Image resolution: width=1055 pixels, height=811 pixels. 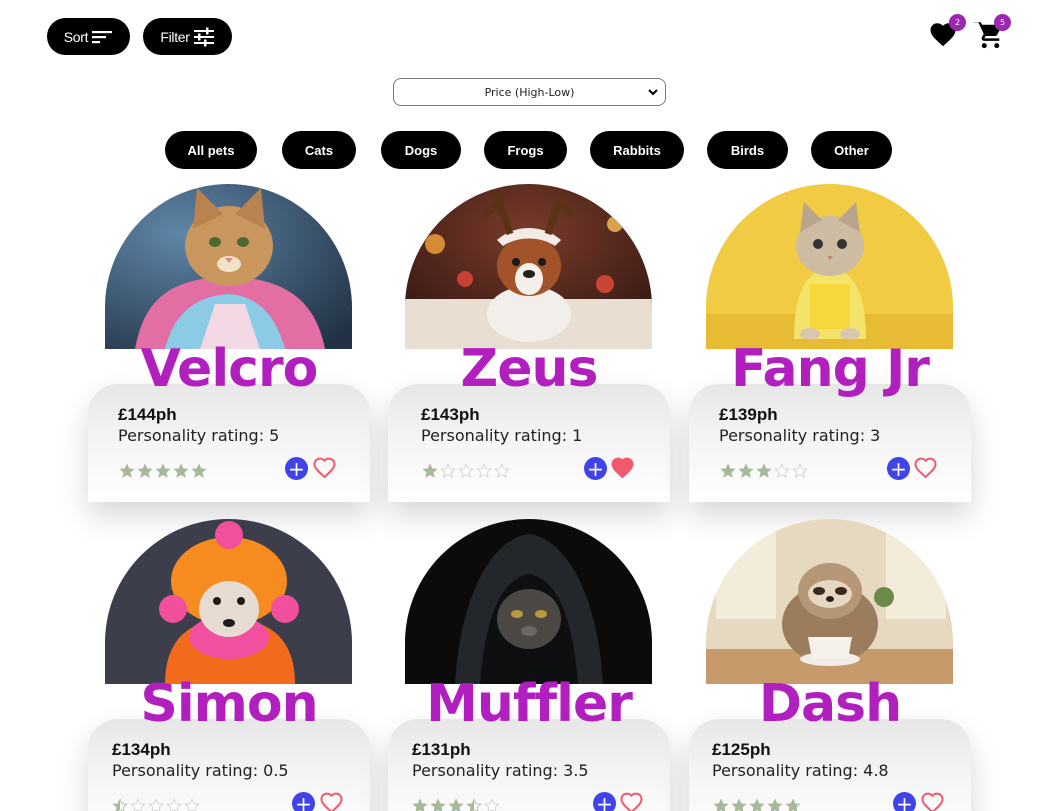 What do you see at coordinates (851, 150) in the screenshot?
I see `category-other: Other` at bounding box center [851, 150].